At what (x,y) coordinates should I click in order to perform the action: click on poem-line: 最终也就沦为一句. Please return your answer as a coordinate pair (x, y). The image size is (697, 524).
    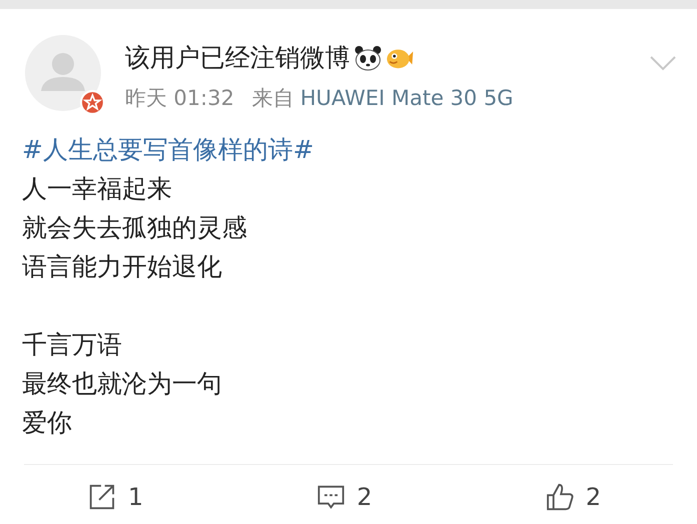
    Looking at the image, I should click on (122, 384).